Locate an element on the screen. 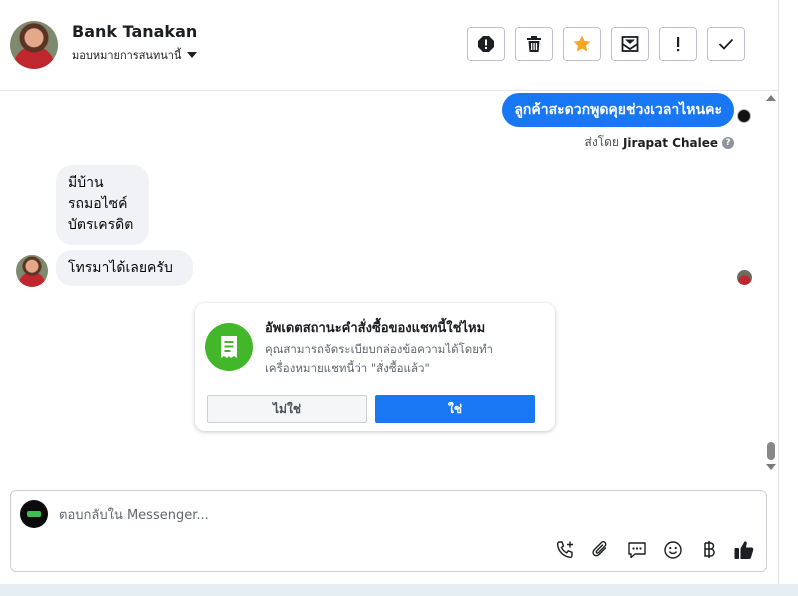 The height and width of the screenshot is (596, 798). assign-conversation-dropdown: มอบหมายการสนทนานี้ is located at coordinates (135, 55).